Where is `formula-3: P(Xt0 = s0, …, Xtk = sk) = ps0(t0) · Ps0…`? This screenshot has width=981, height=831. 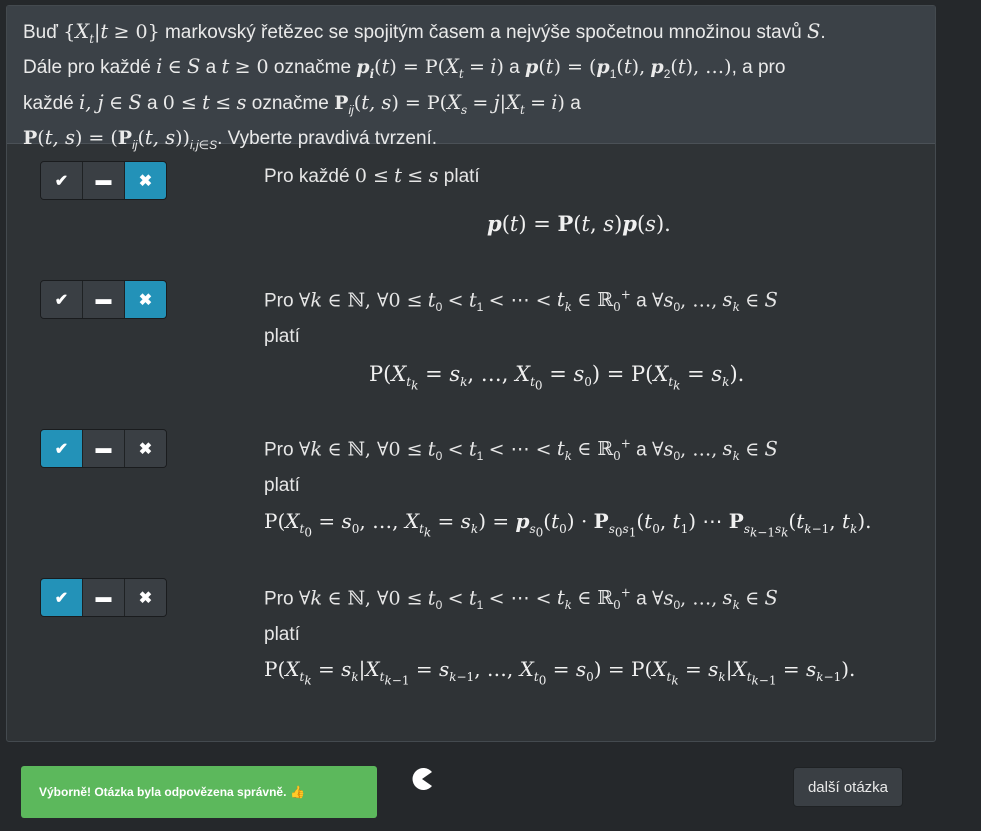
formula-3: P(Xt0 = s0, …, Xtk = sk) = ps0(t0) · Ps0… is located at coordinates (568, 524).